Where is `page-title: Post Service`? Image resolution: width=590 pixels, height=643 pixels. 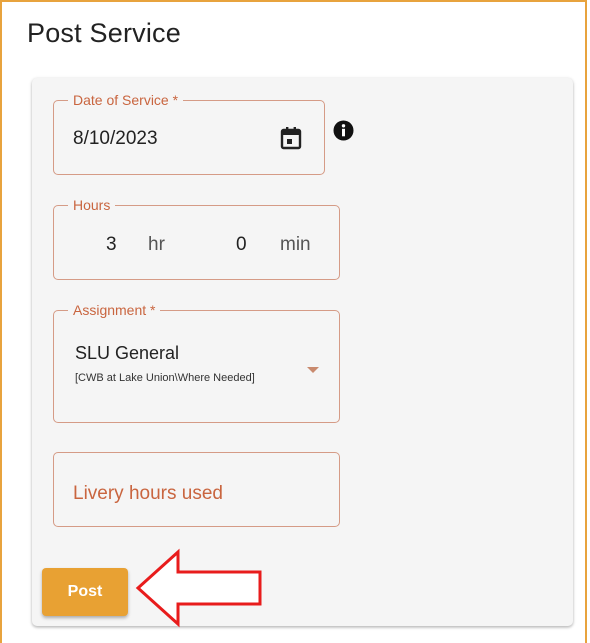 page-title: Post Service is located at coordinates (104, 33).